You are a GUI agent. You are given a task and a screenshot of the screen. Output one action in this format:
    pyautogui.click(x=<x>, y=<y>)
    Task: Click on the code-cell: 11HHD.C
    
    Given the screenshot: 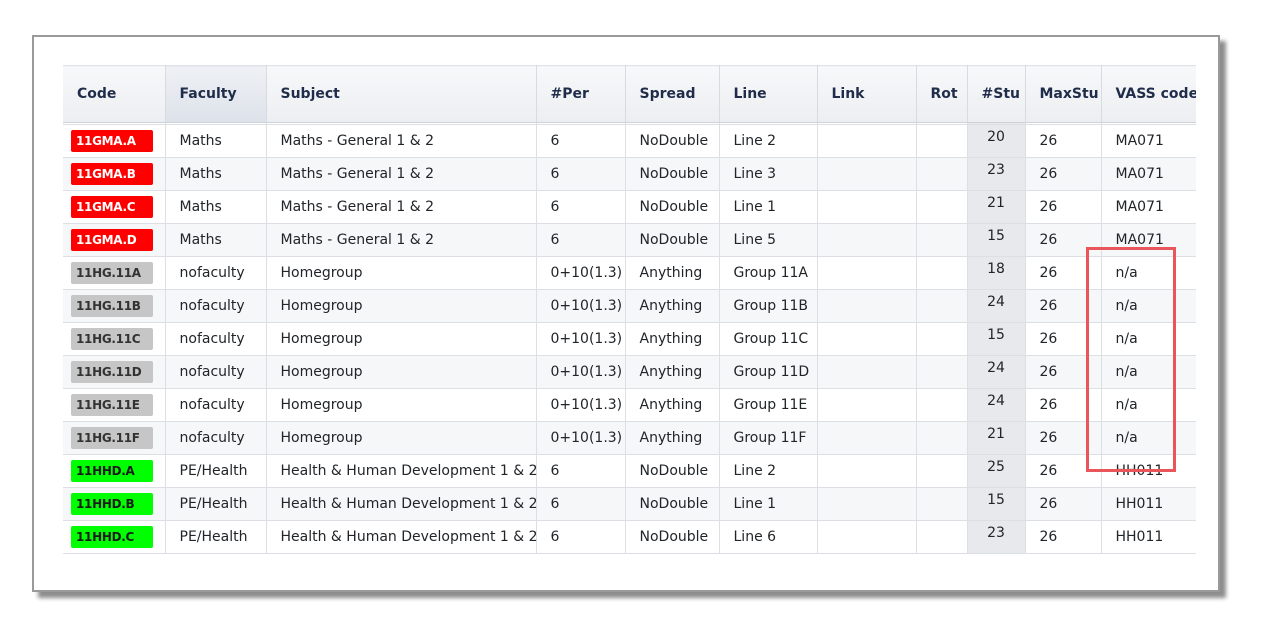 What is the action you would take?
    pyautogui.click(x=114, y=537)
    